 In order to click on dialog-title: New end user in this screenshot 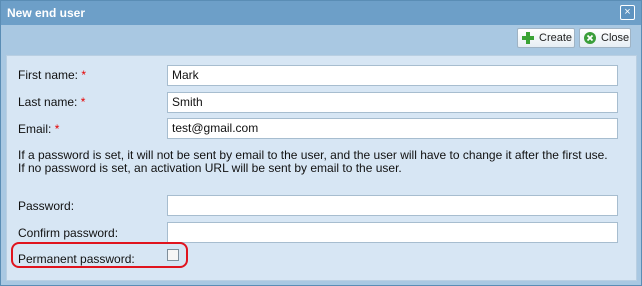, I will do `click(46, 13)`.